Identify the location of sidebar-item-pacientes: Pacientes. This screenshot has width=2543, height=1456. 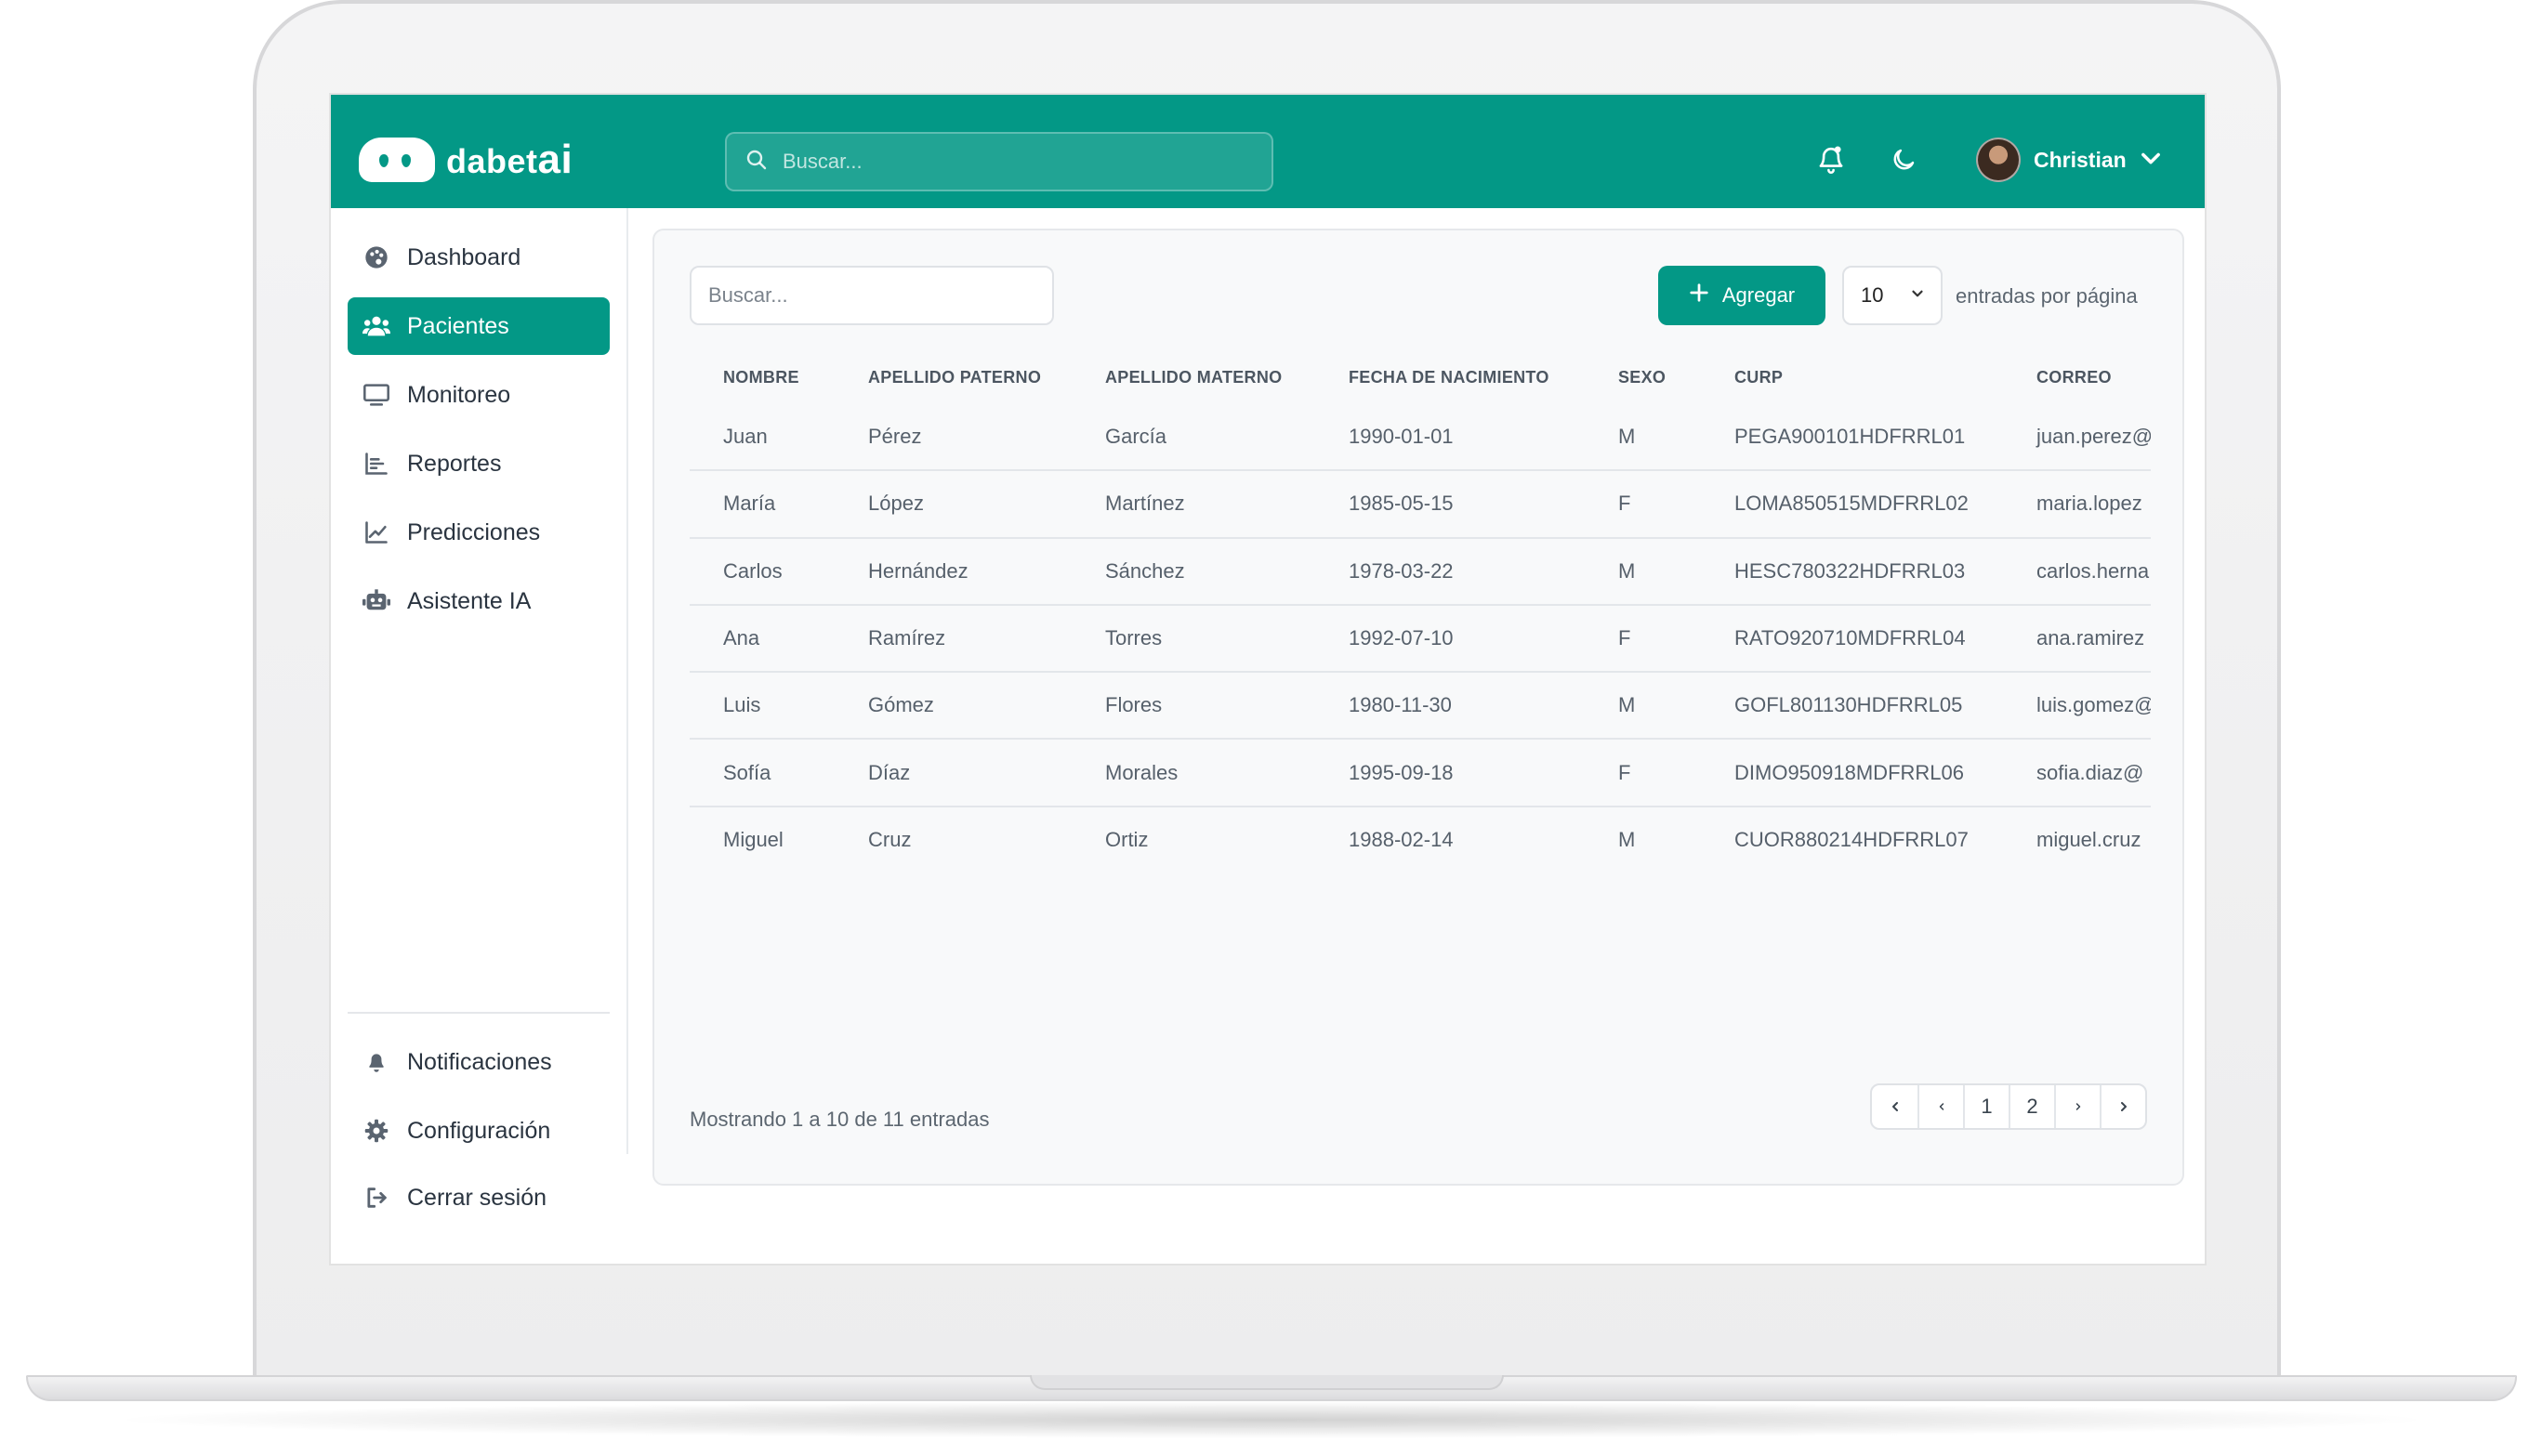
(479, 326).